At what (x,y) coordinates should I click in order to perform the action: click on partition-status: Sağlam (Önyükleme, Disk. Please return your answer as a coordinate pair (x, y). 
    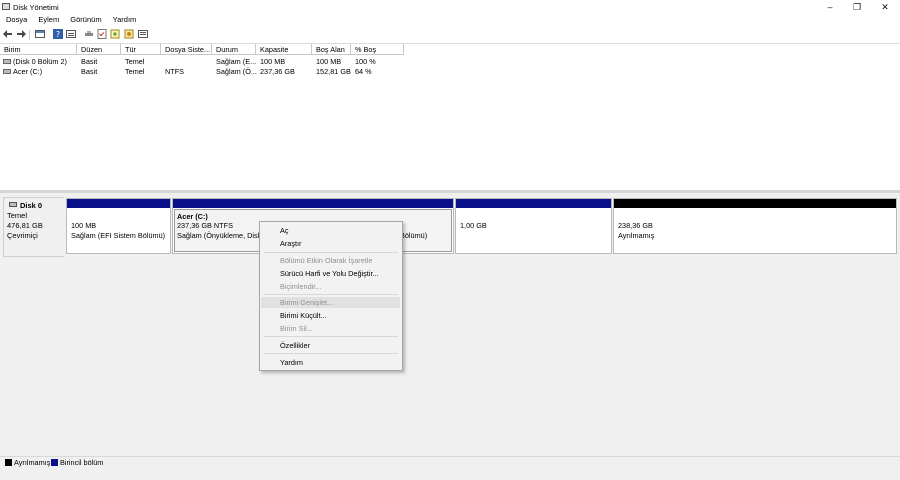
    Looking at the image, I should click on (219, 235).